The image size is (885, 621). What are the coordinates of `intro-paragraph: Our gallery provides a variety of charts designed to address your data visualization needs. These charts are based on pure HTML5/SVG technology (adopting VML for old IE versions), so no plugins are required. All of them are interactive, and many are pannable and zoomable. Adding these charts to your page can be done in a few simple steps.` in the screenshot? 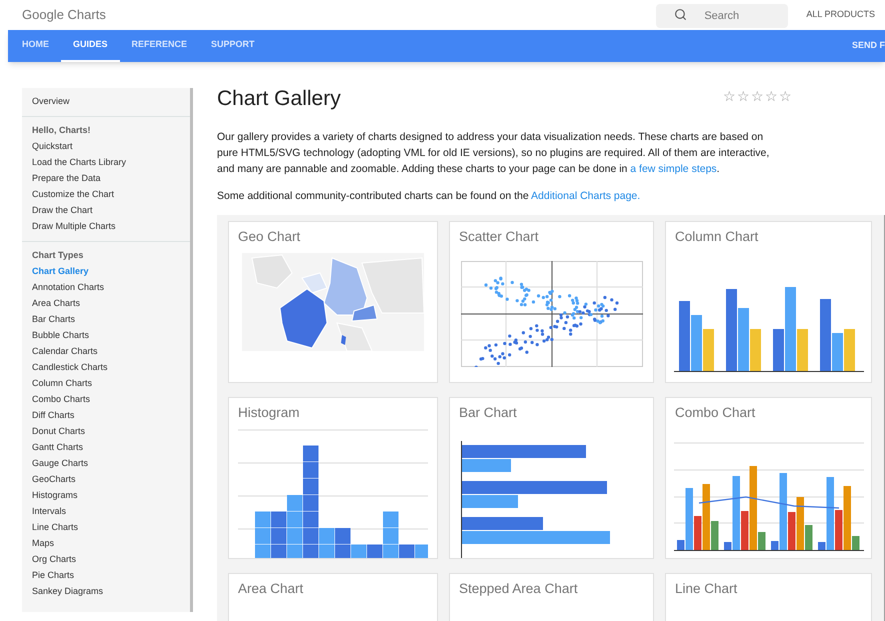 It's located at (493, 153).